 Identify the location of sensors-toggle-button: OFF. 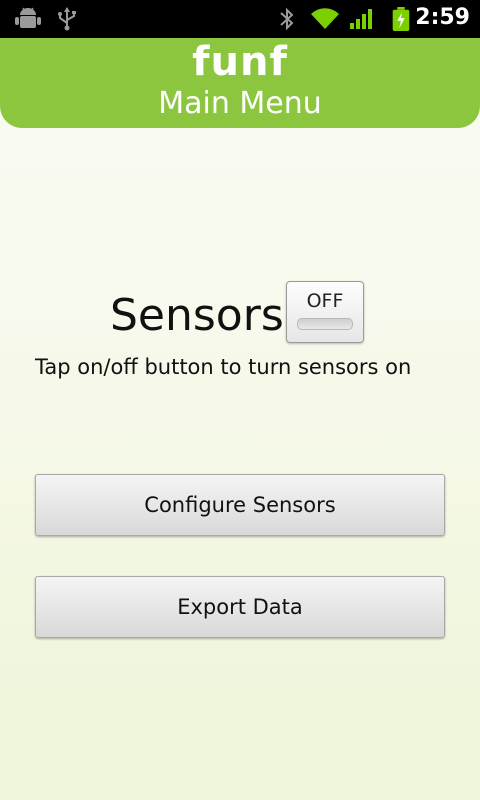
(325, 312).